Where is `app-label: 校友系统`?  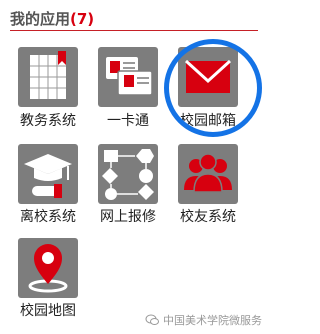
app-label: 校友系统 is located at coordinates (208, 217).